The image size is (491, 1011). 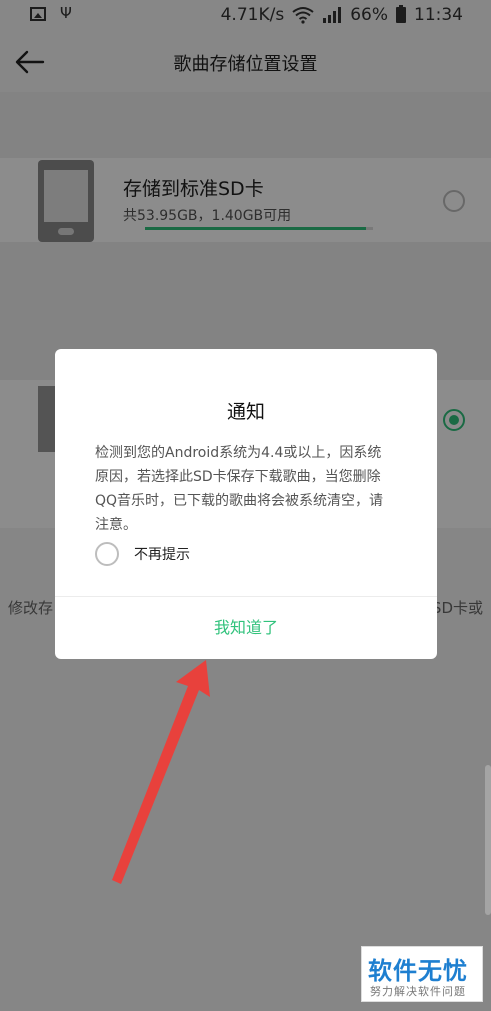 I want to click on watermark-logo: 软件无忧 努力解决软件问题, so click(x=422, y=974).